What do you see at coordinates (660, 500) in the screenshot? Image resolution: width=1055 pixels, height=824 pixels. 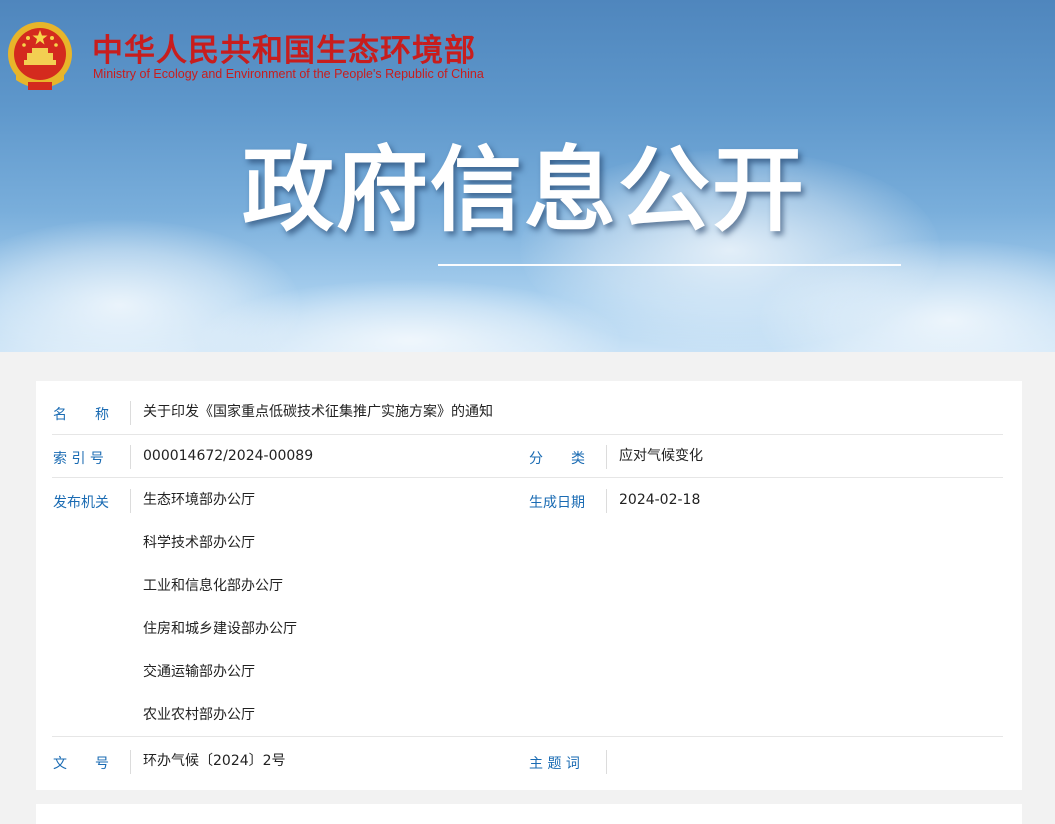 I see `date-value: 2024-02-18` at bounding box center [660, 500].